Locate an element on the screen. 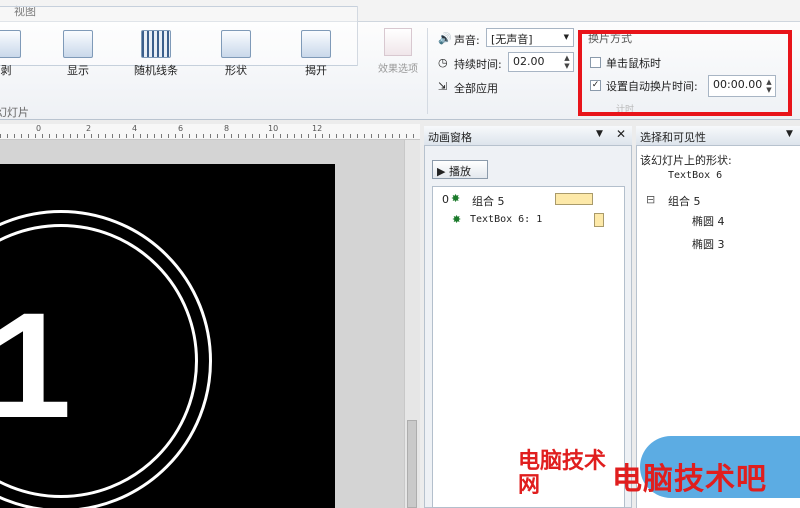  gallery-scrollbar is located at coordinates (363, 36).